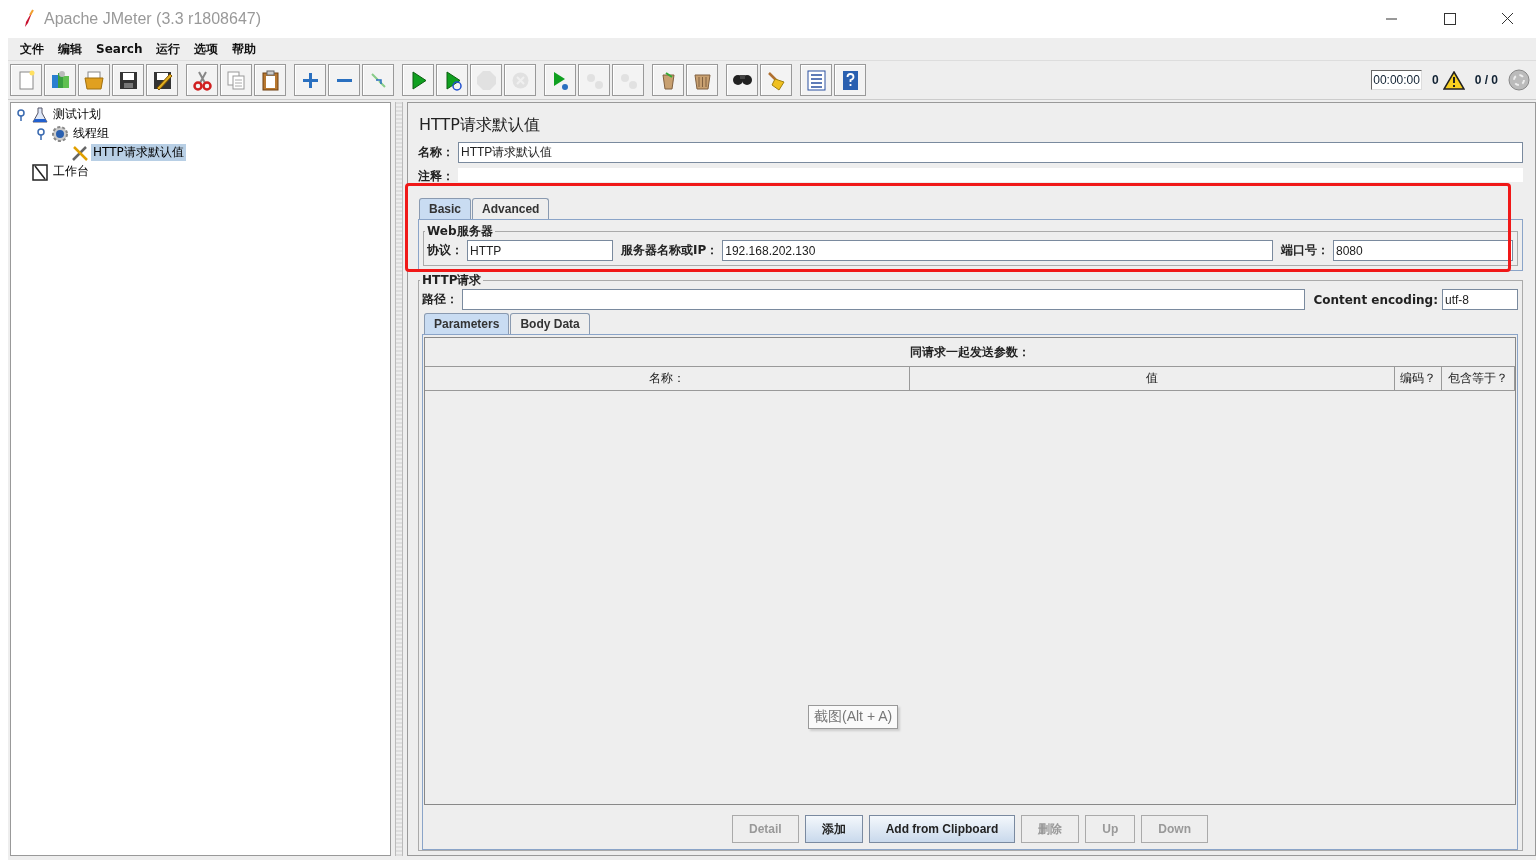  I want to click on field-label: Content encoding:, so click(1375, 299).